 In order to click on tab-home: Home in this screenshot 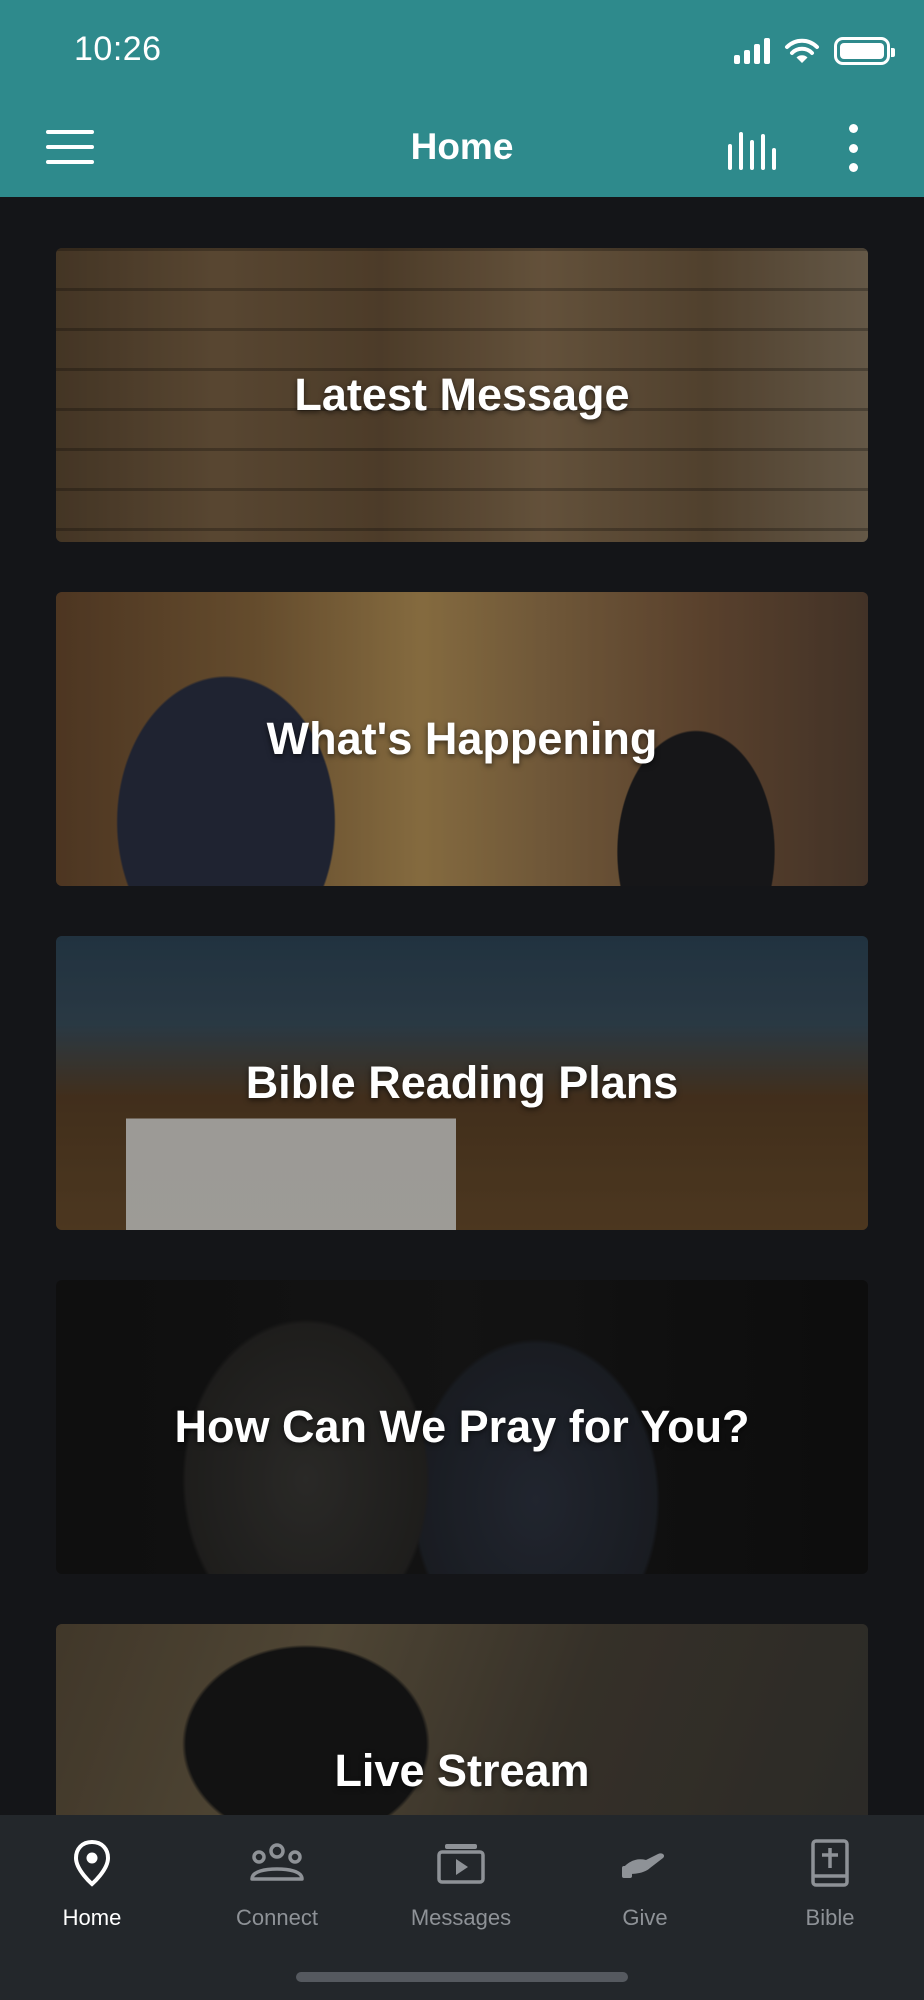, I will do `click(92, 1885)`.